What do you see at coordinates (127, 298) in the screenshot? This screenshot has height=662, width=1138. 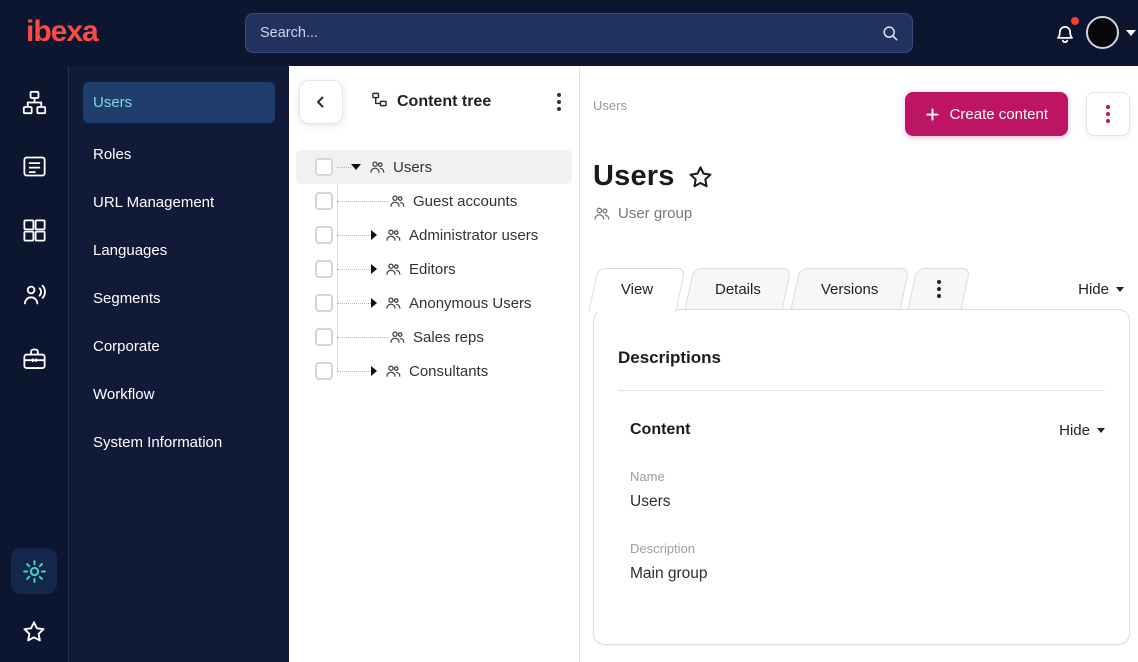 I see `sidebar-item-label: Segments` at bounding box center [127, 298].